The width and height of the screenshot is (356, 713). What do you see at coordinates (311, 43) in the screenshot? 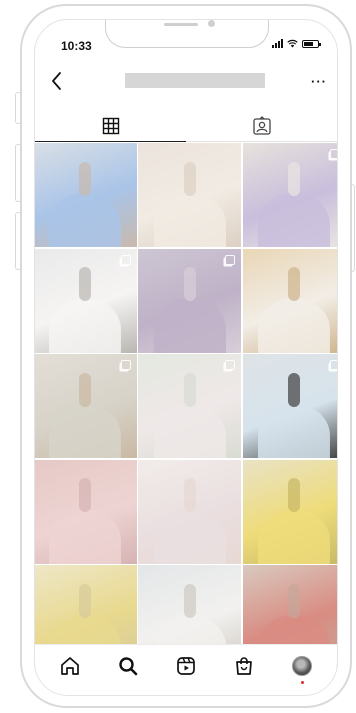
I see `battery-icon` at bounding box center [311, 43].